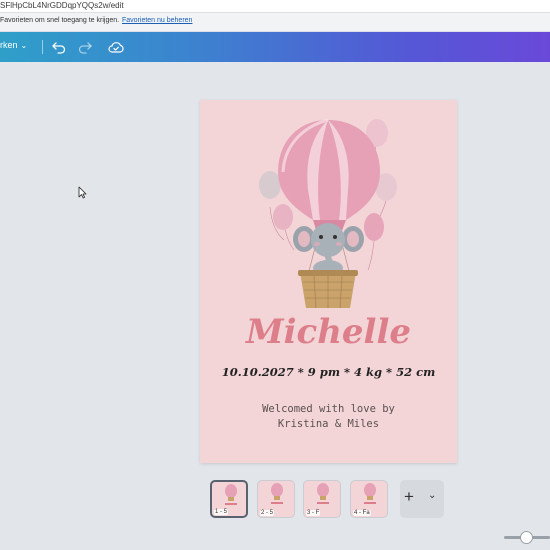  I want to click on hot-air-balloon-illustration, so click(328, 213).